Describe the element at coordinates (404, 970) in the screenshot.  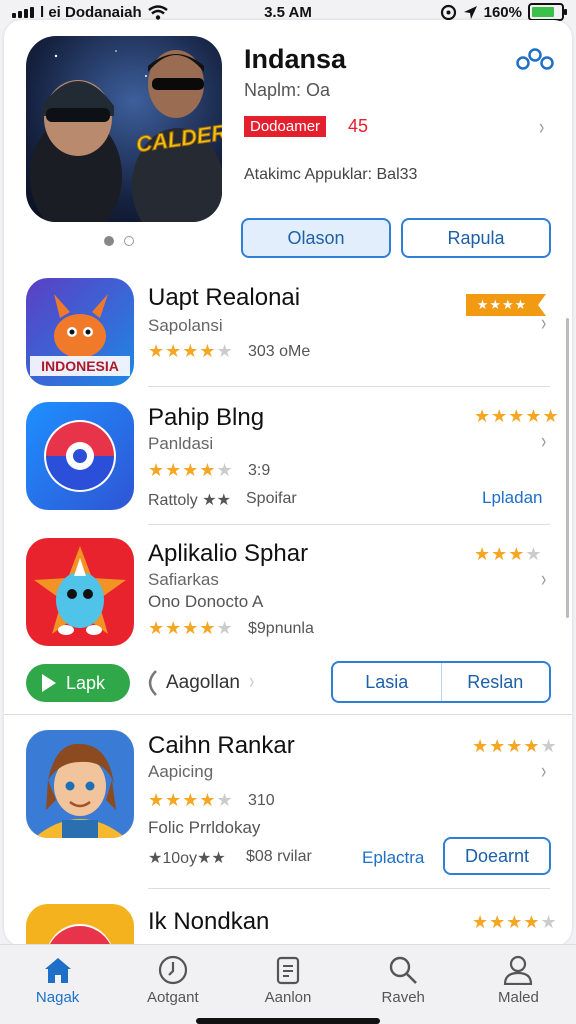
I see `search-icon` at that location.